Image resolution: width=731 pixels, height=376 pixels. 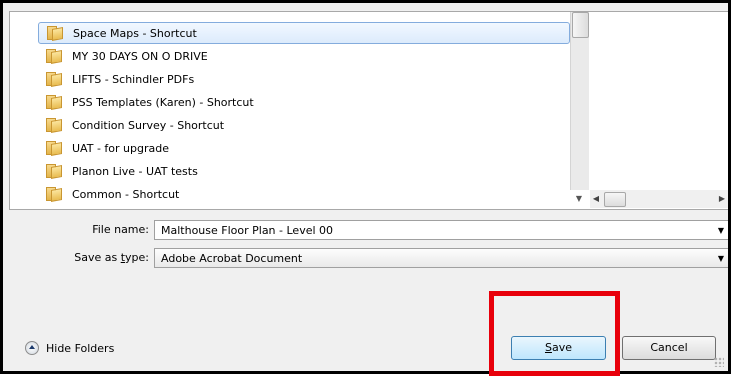 What do you see at coordinates (548, 347) in the screenshot?
I see `save-button-accel: S` at bounding box center [548, 347].